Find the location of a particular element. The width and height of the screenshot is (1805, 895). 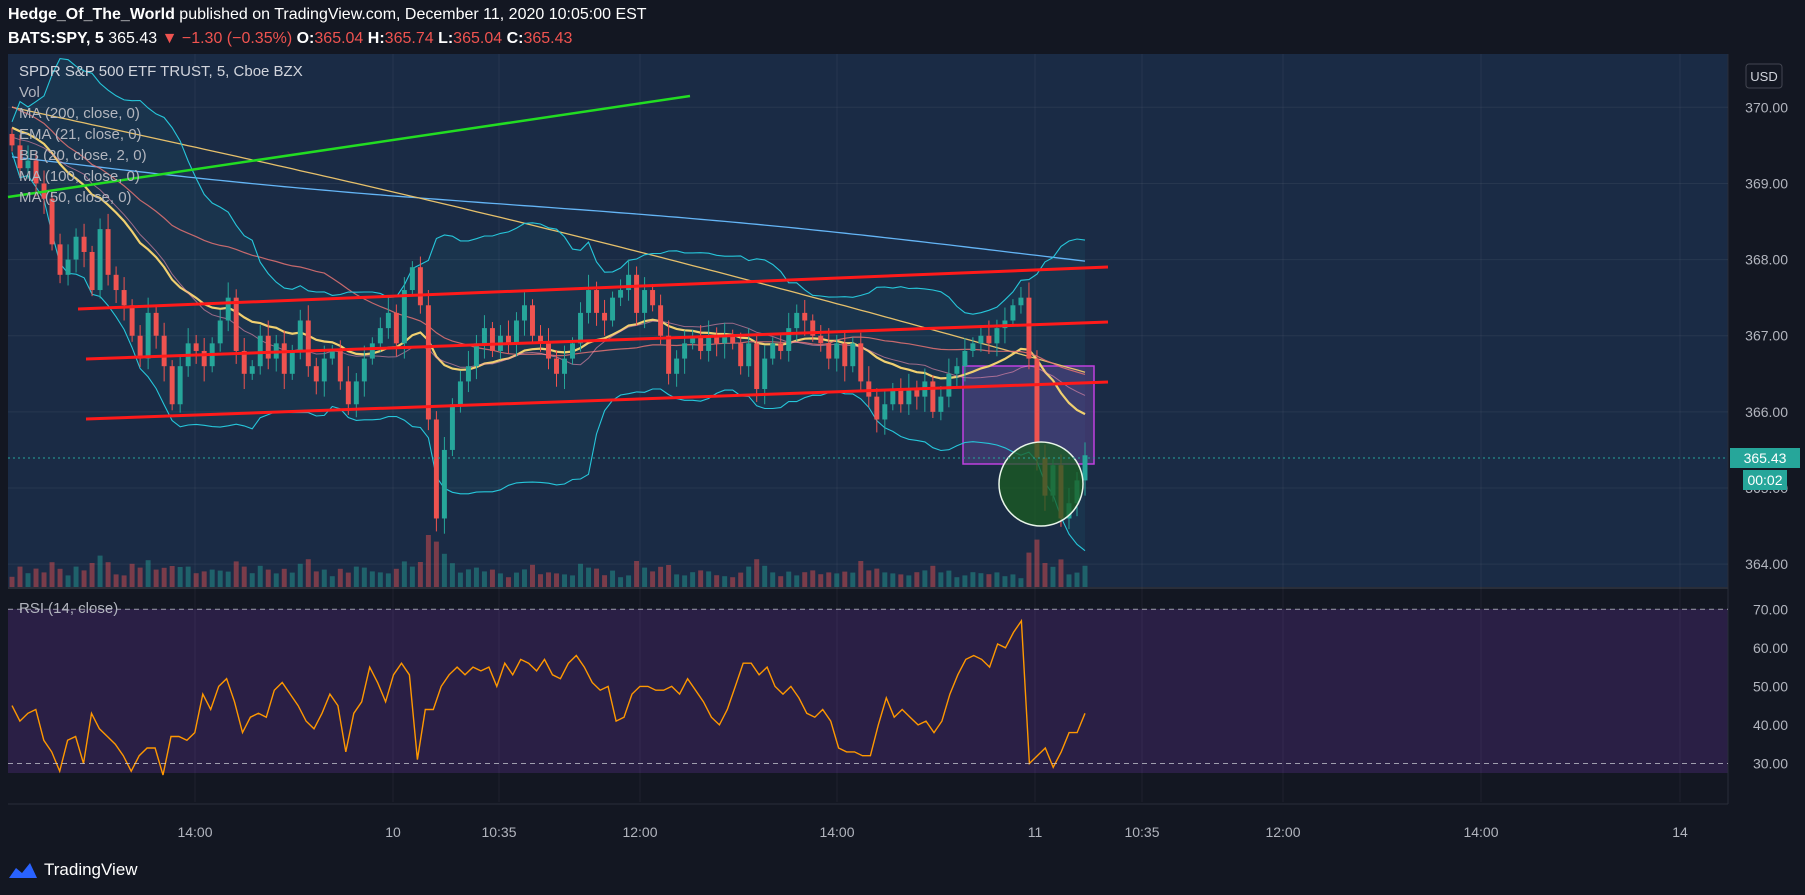

x-tick-label: 10:35 is located at coordinates (1141, 832).